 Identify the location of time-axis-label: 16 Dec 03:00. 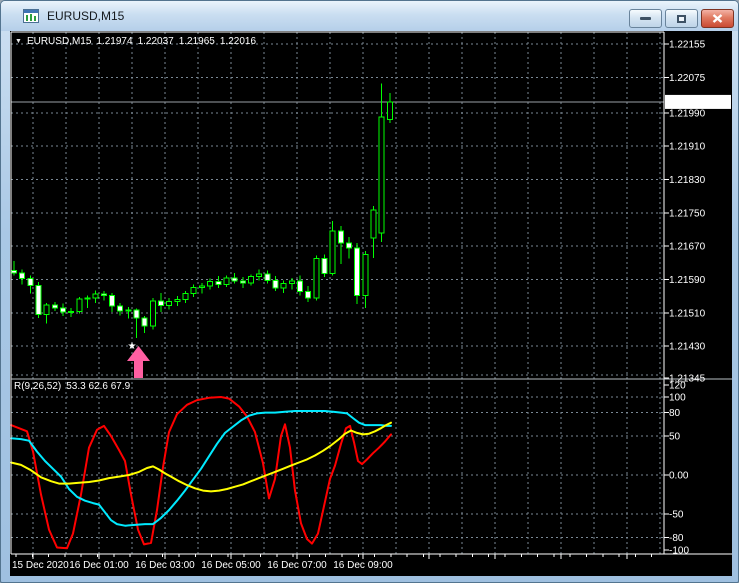
(165, 565).